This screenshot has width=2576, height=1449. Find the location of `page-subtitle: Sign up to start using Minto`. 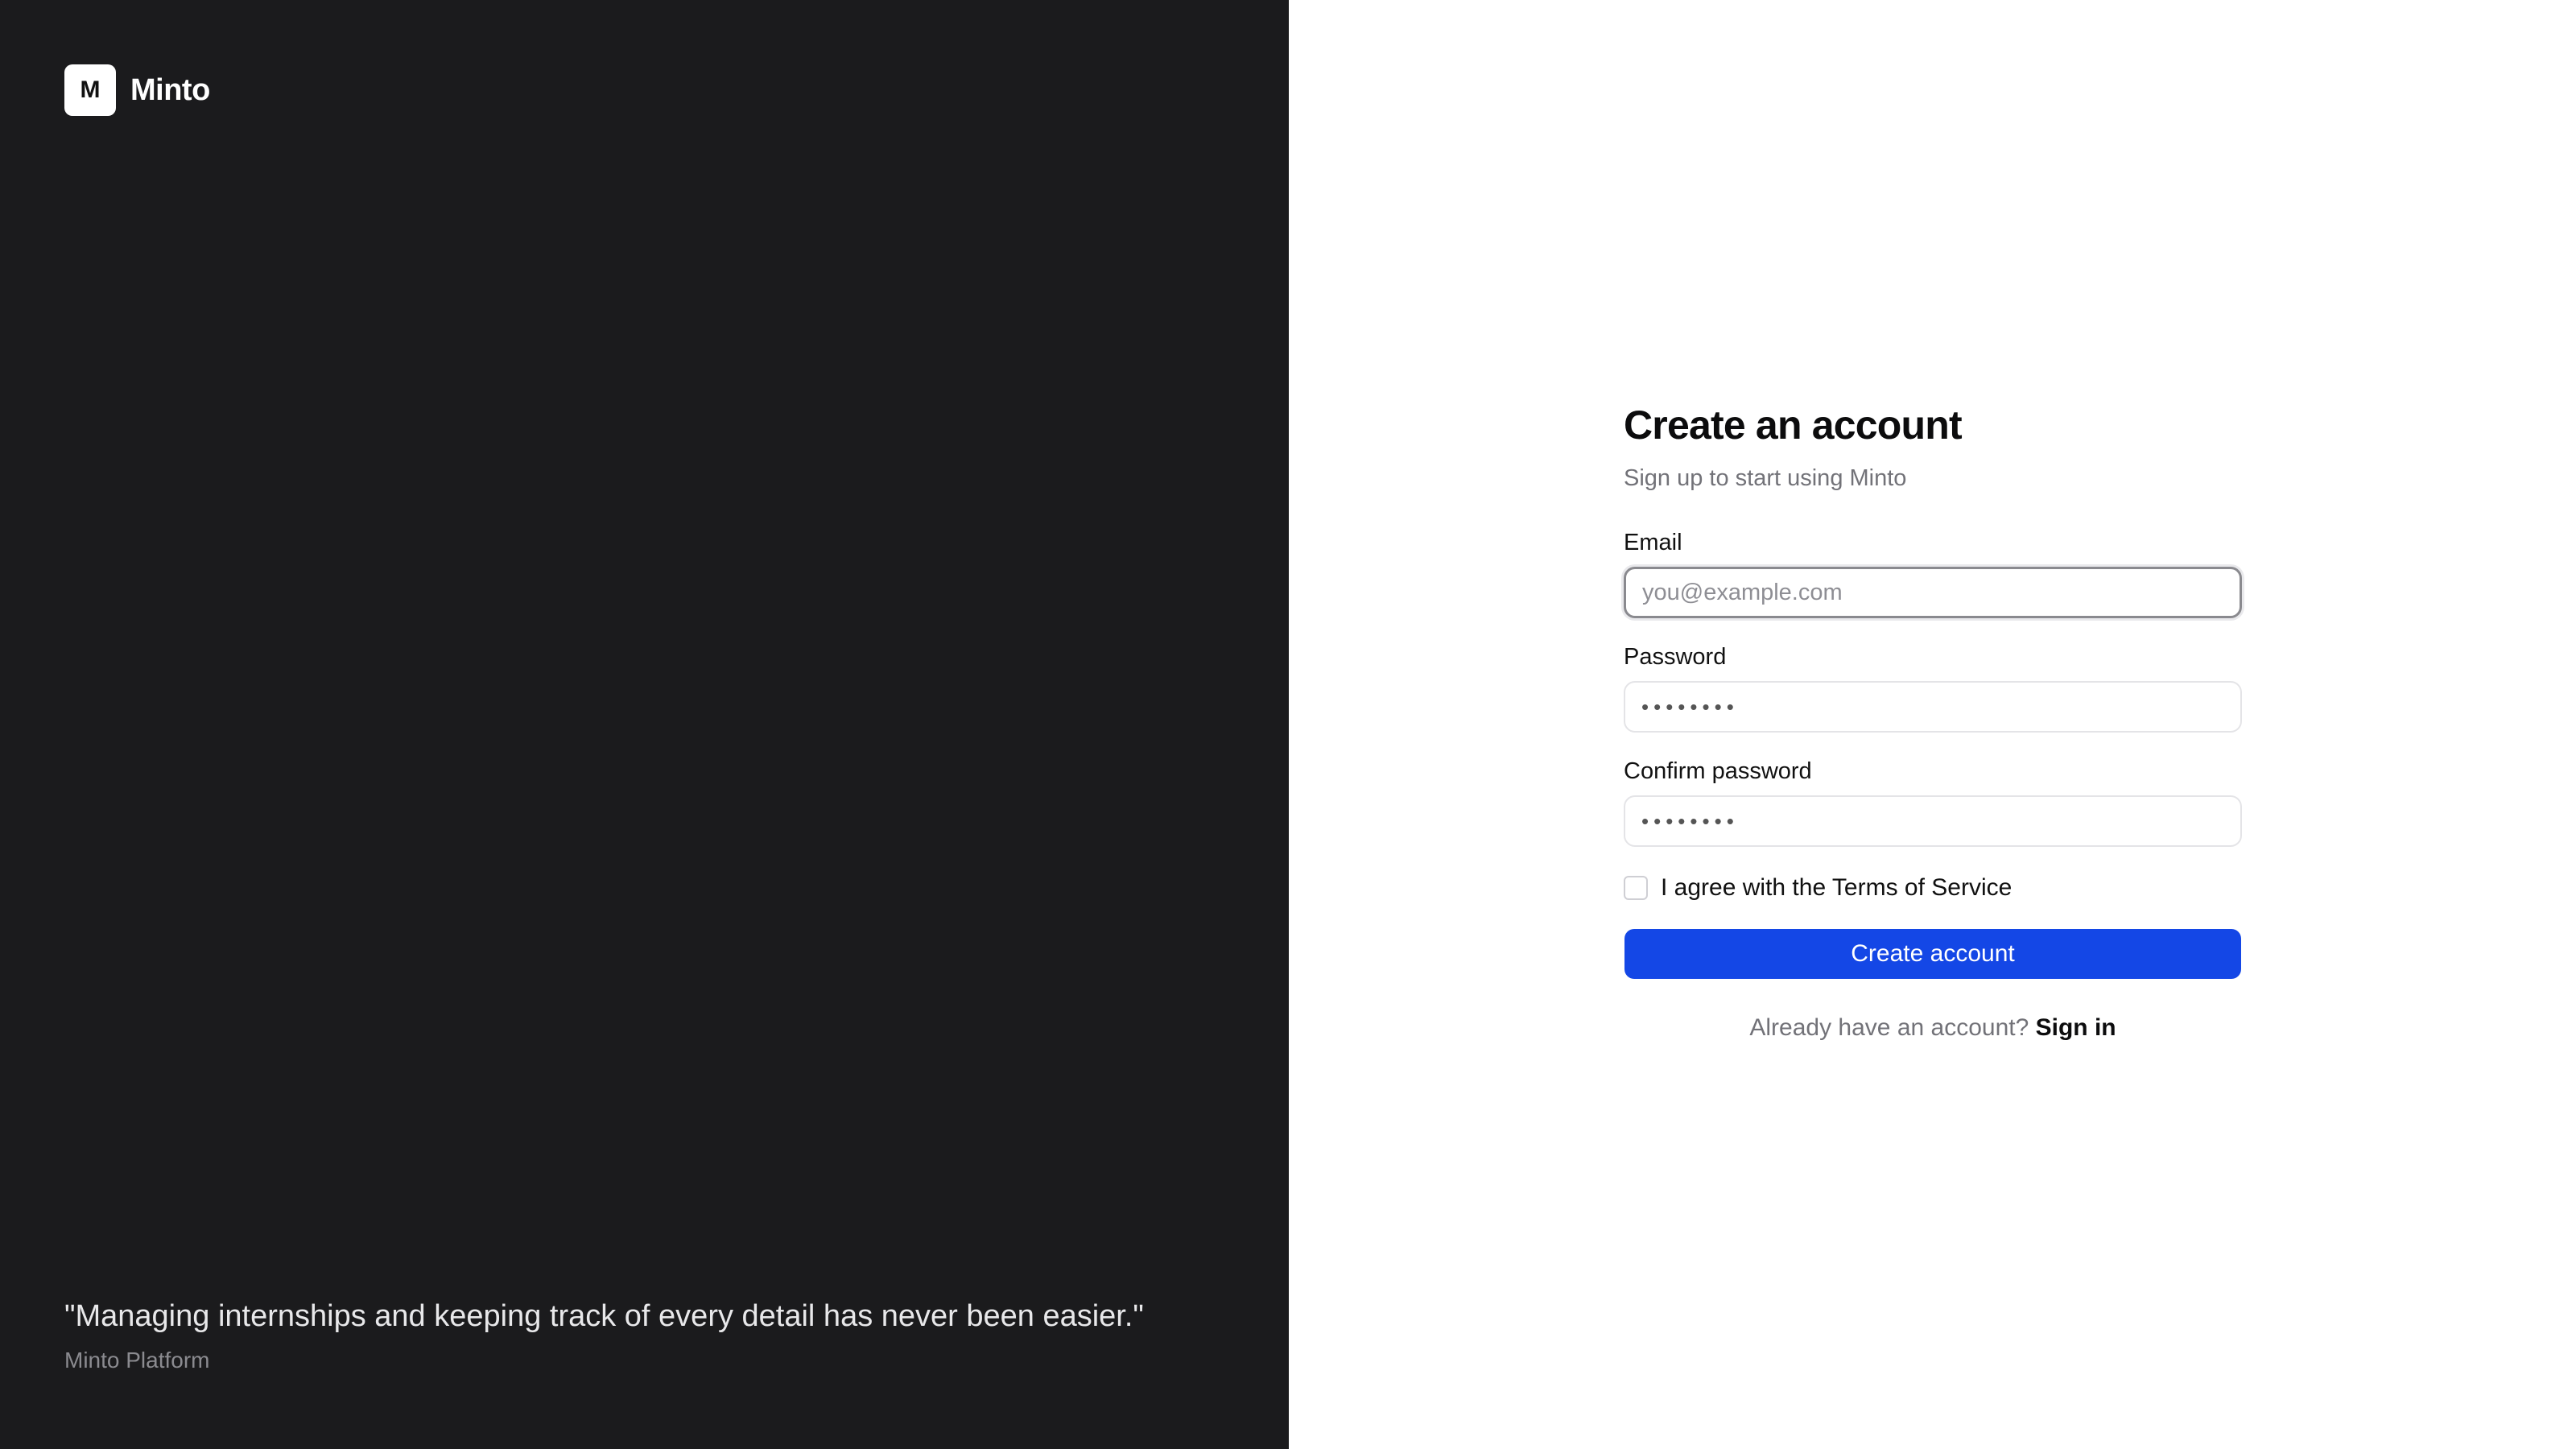

page-subtitle: Sign up to start using Minto is located at coordinates (1766, 478).